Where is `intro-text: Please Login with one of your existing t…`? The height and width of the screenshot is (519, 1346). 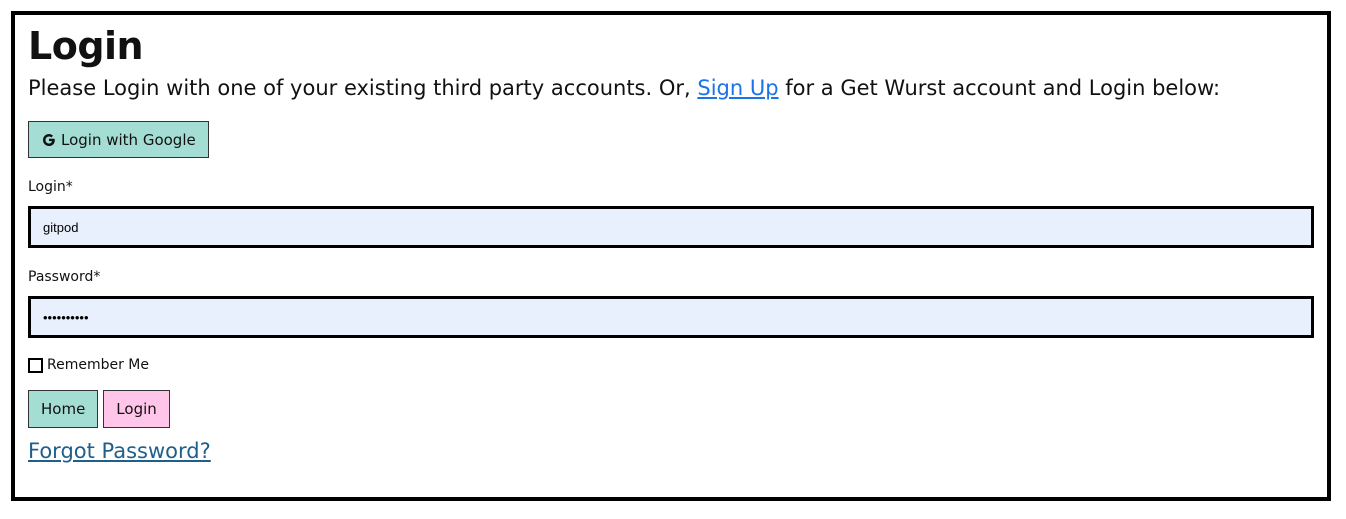 intro-text: Please Login with one of your existing t… is located at coordinates (671, 88).